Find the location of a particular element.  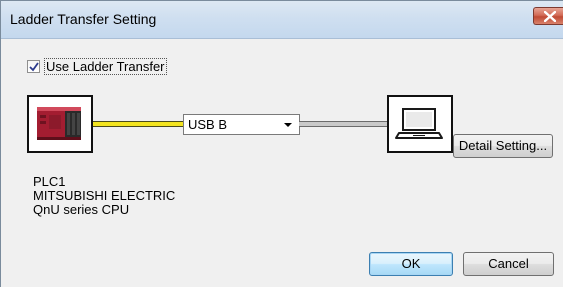

title-bar: Ladder Transfer Setting is located at coordinates (282, 20).